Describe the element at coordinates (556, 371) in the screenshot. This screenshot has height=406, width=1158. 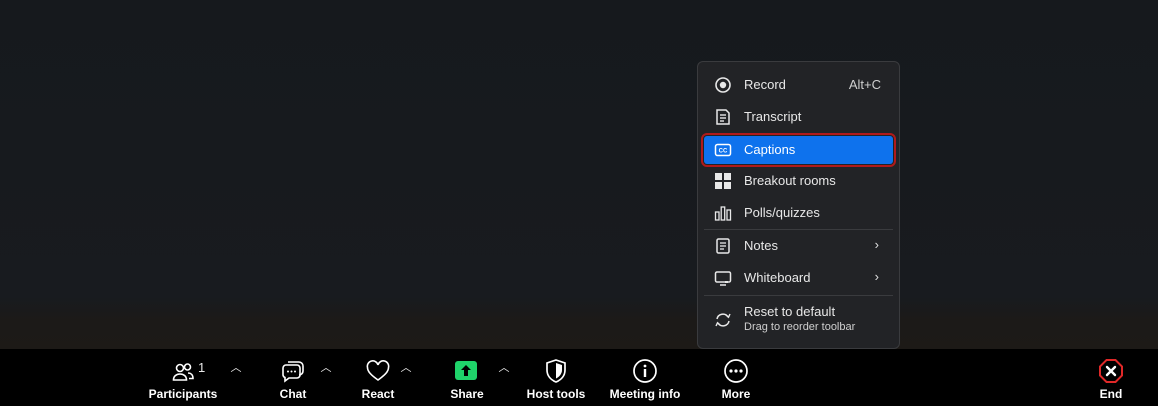
I see `shield-icon` at that location.